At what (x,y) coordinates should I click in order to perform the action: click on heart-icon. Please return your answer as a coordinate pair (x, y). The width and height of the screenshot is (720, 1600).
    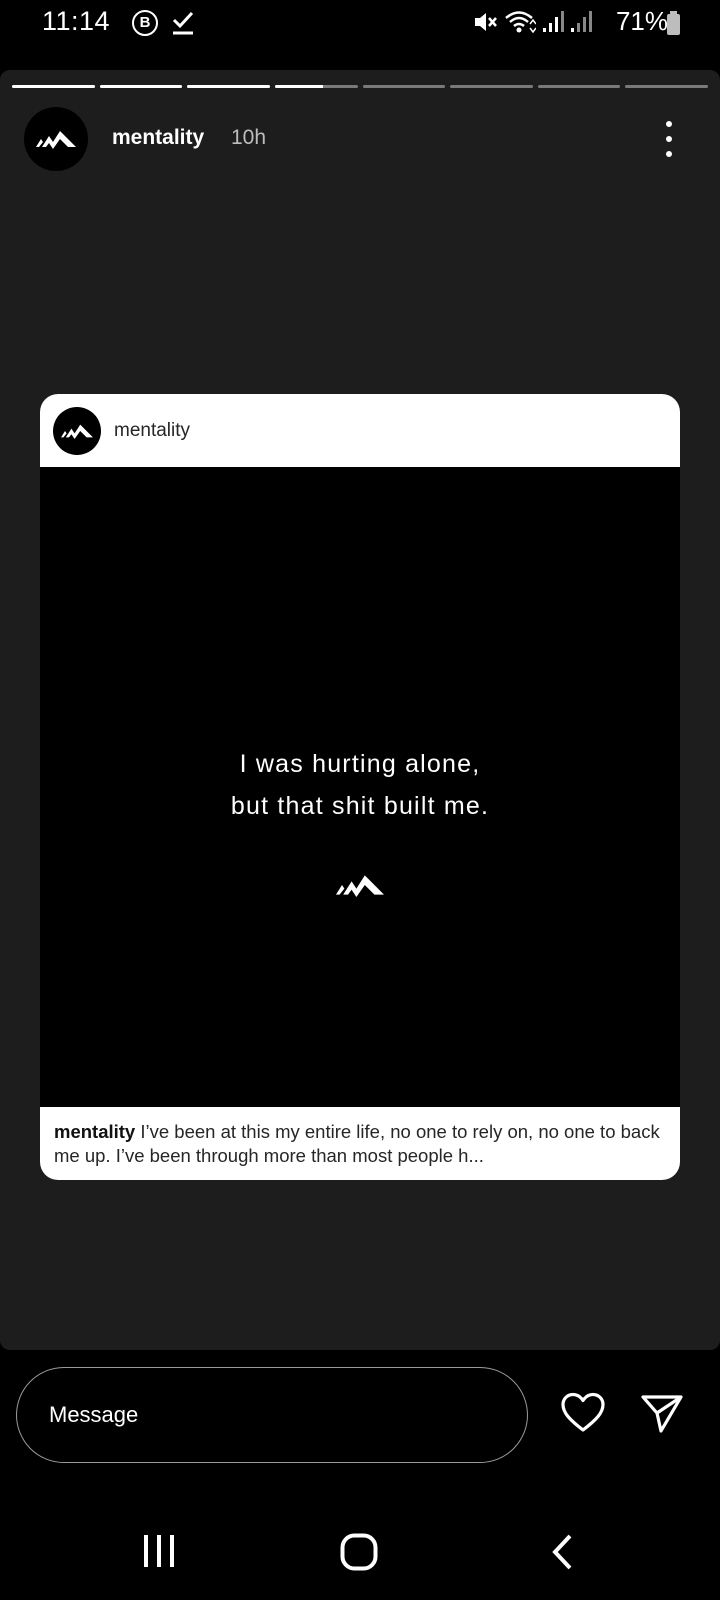
    Looking at the image, I should click on (583, 1413).